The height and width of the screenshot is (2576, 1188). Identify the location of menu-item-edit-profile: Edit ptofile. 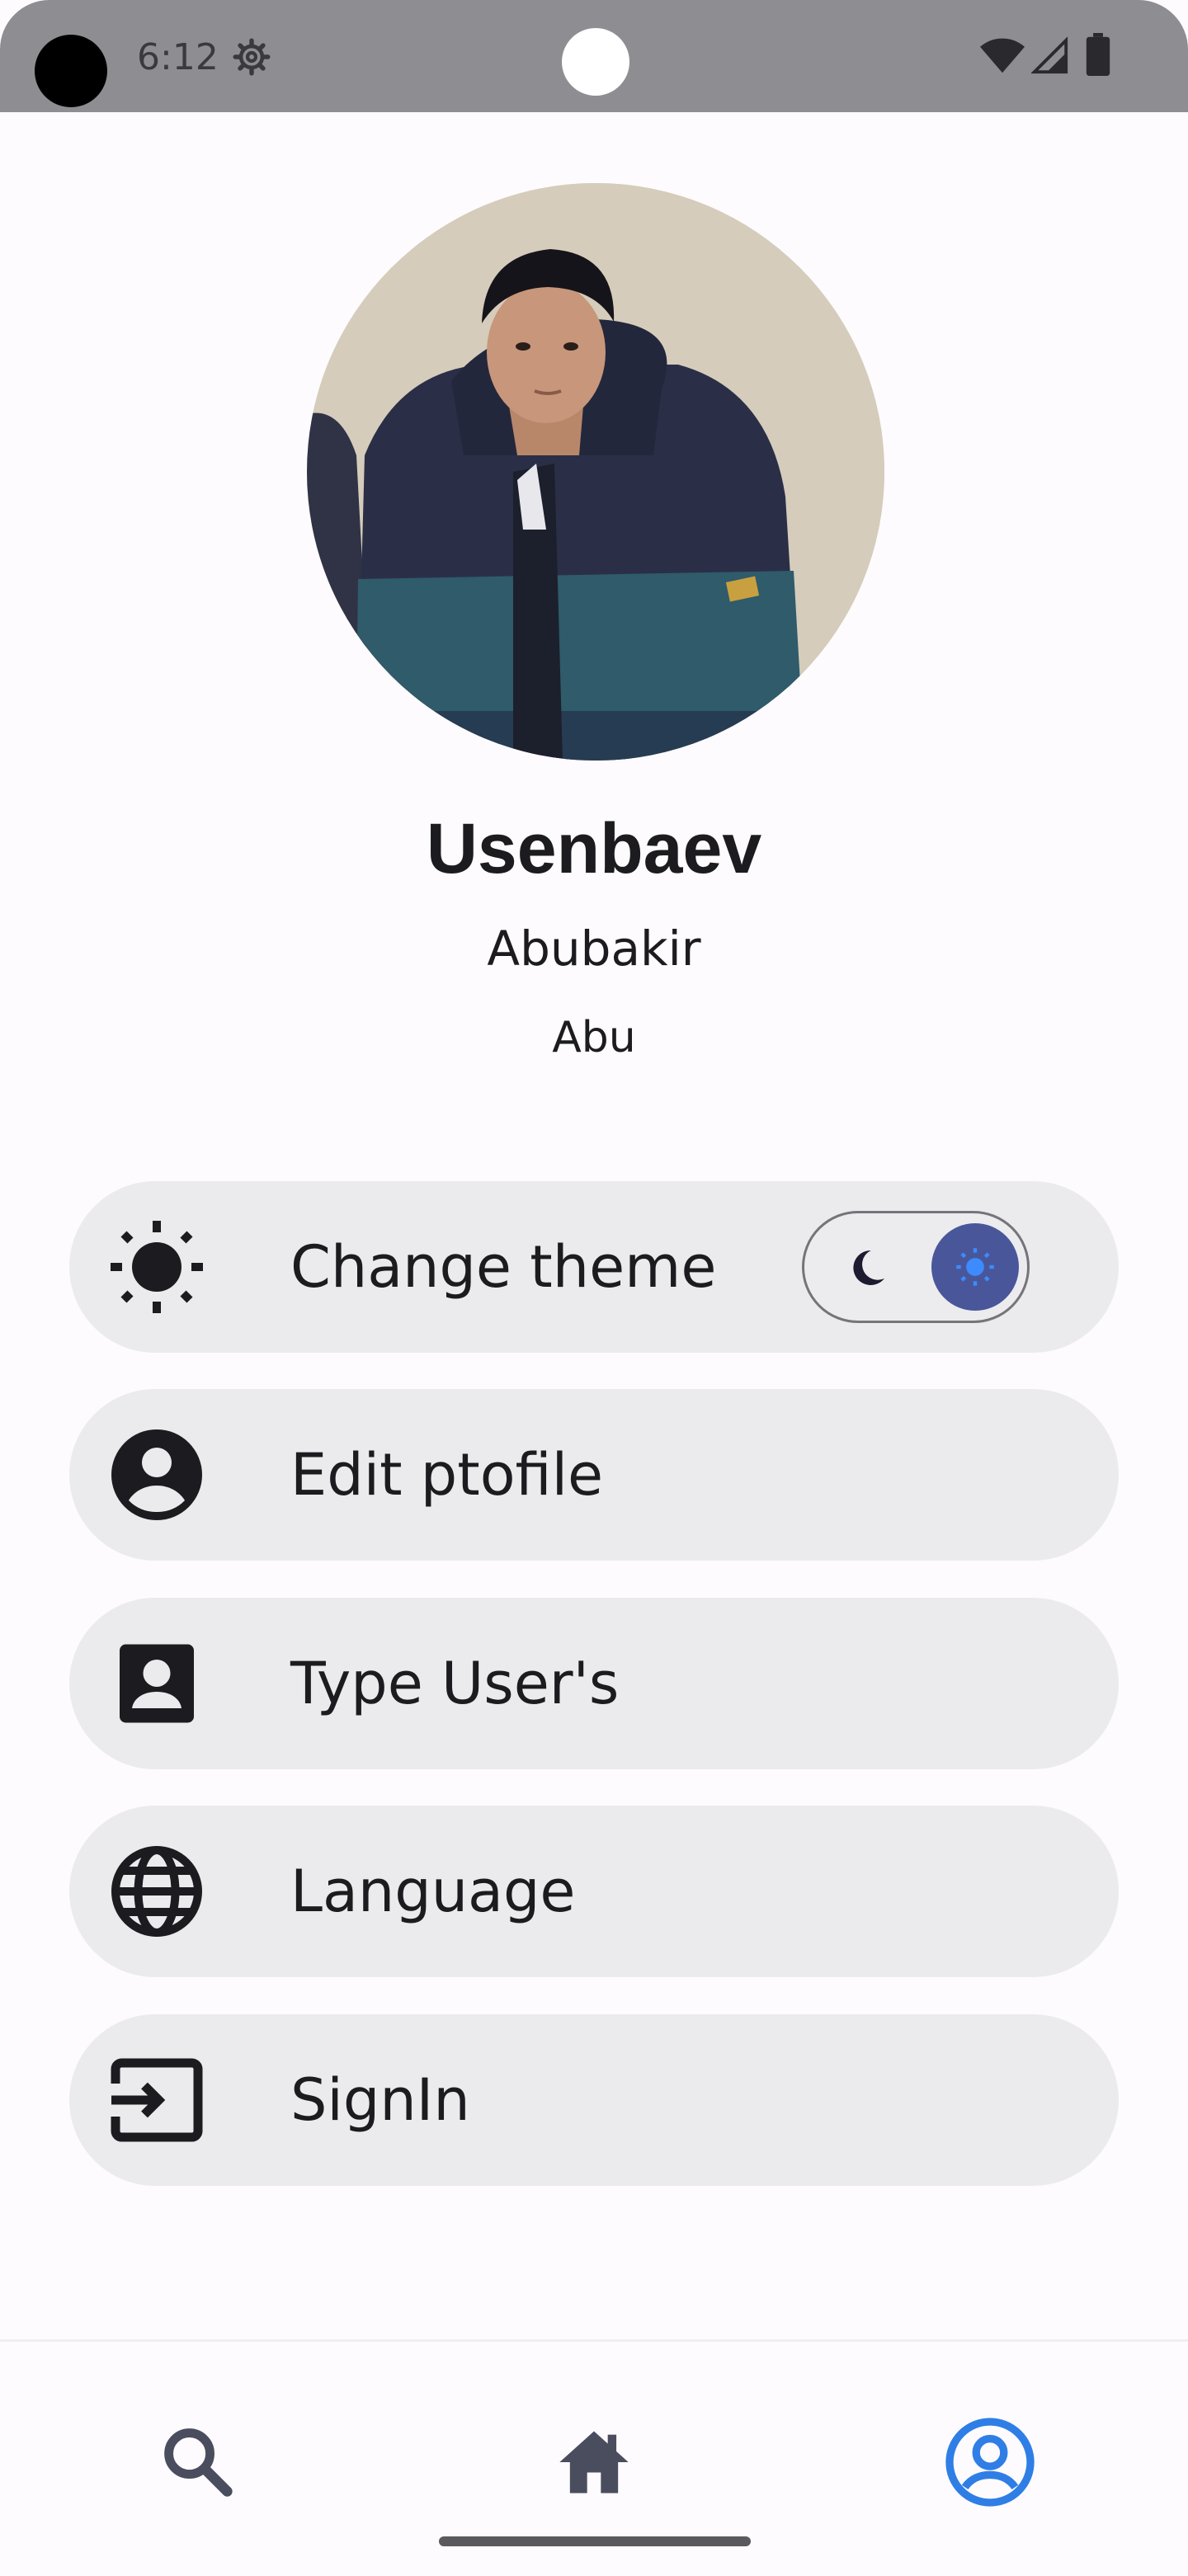
(594, 1475).